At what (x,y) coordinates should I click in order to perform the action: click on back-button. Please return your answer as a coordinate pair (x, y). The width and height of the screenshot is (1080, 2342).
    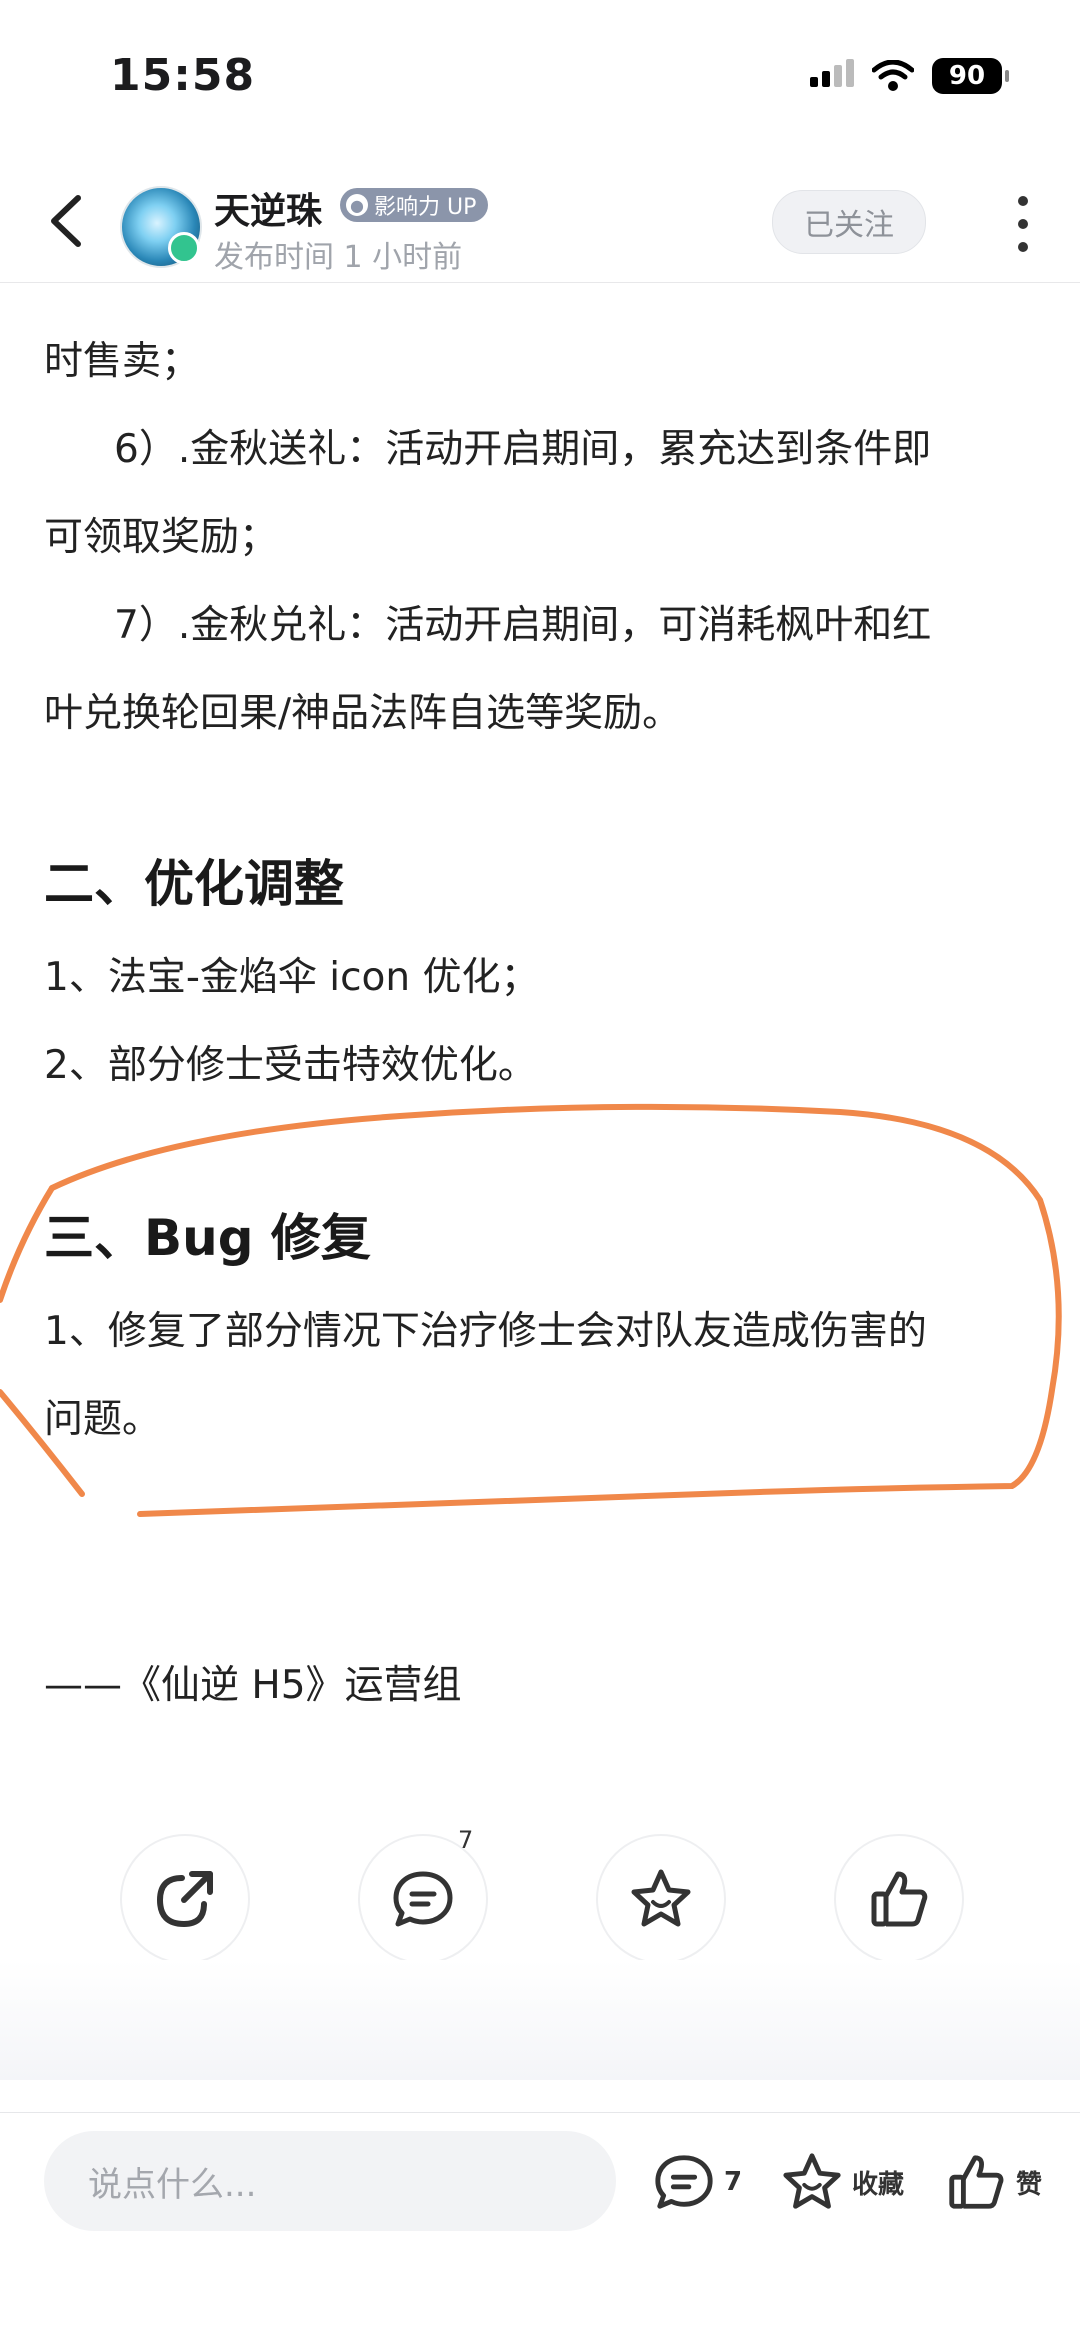
    Looking at the image, I should click on (68, 221).